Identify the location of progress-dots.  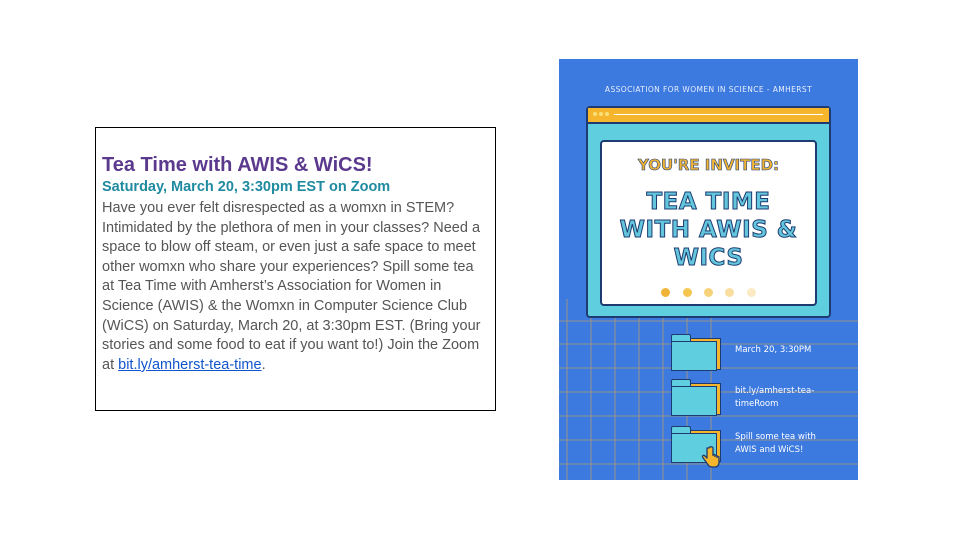
(708, 293).